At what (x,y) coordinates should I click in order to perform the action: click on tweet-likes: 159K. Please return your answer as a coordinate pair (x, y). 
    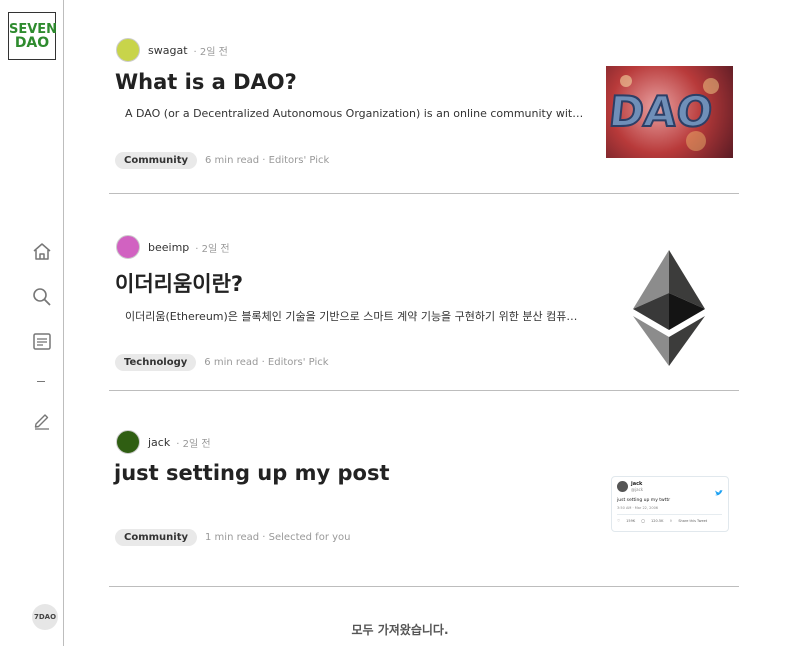
    Looking at the image, I should click on (631, 521).